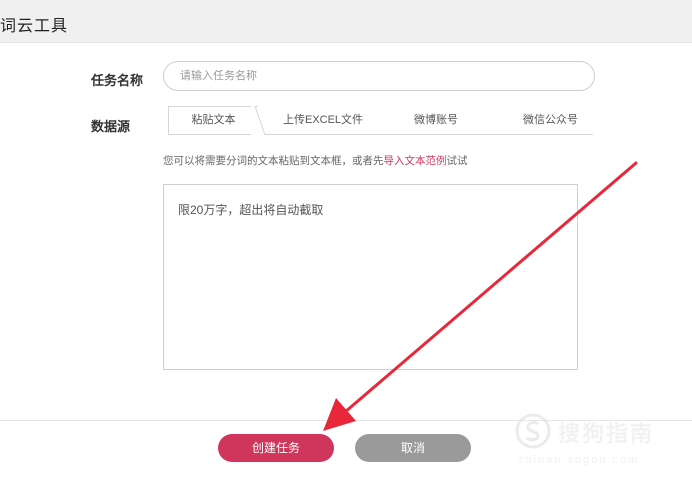 This screenshot has width=692, height=498. Describe the element at coordinates (323, 120) in the screenshot. I see `tab-upload-excel: 上传EXCEL文件` at that location.